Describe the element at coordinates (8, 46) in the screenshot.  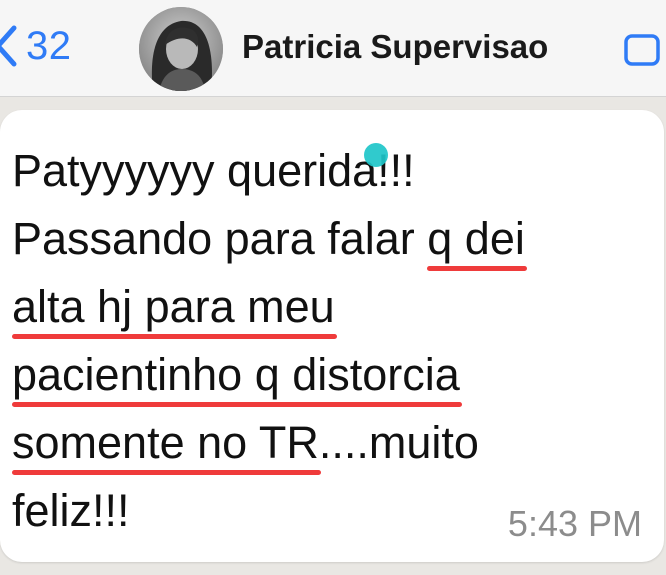
I see `back-chevron-icon` at that location.